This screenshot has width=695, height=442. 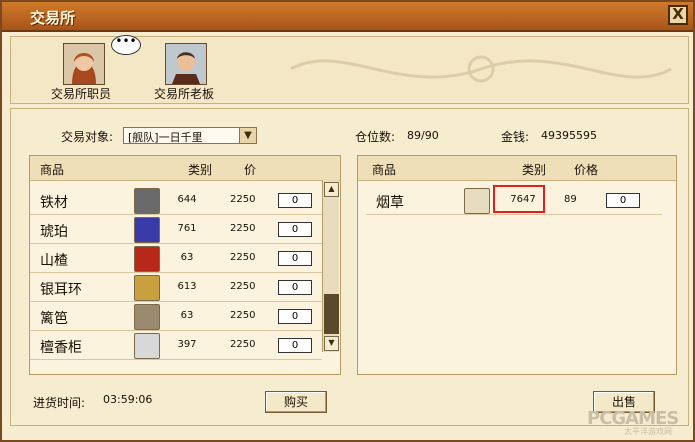 I want to click on item-category: 397, so click(x=187, y=344).